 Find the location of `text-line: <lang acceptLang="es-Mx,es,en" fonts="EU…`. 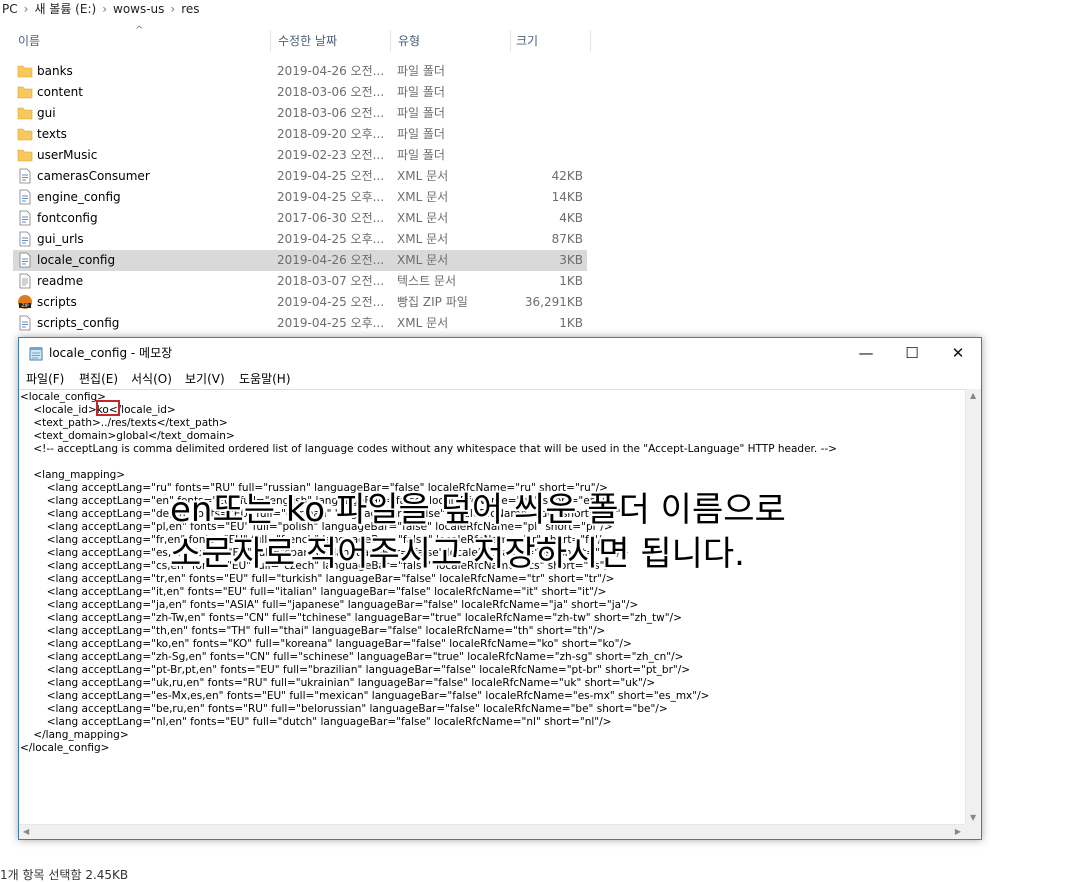

text-line: <lang acceptLang="es-Mx,es,en" fonts="EU… is located at coordinates (365, 696).